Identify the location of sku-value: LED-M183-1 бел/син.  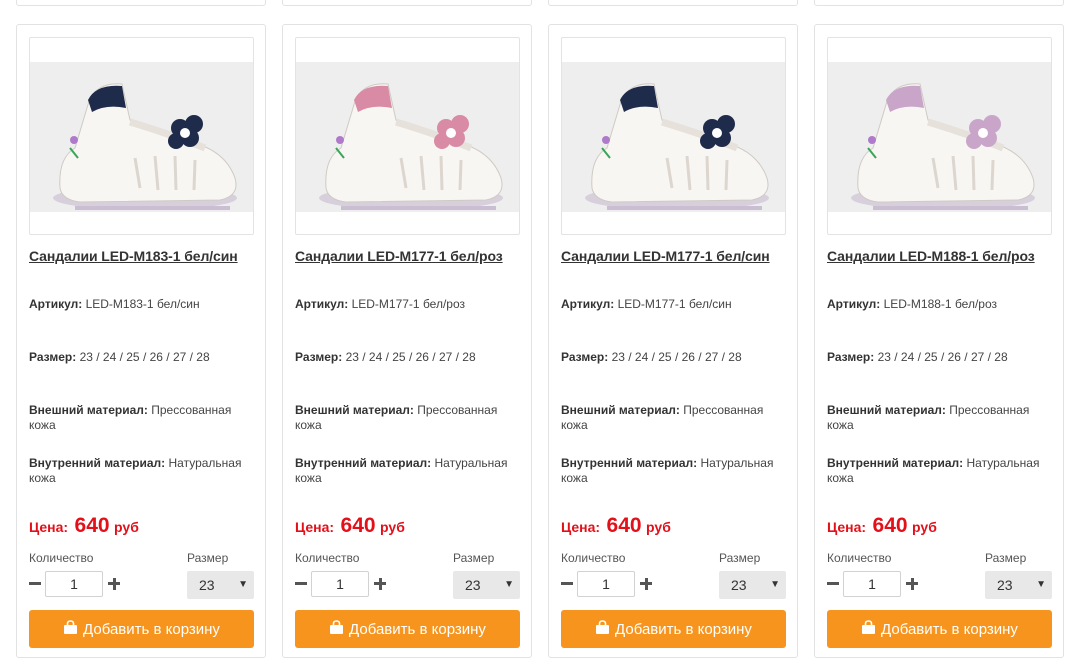
(142, 304).